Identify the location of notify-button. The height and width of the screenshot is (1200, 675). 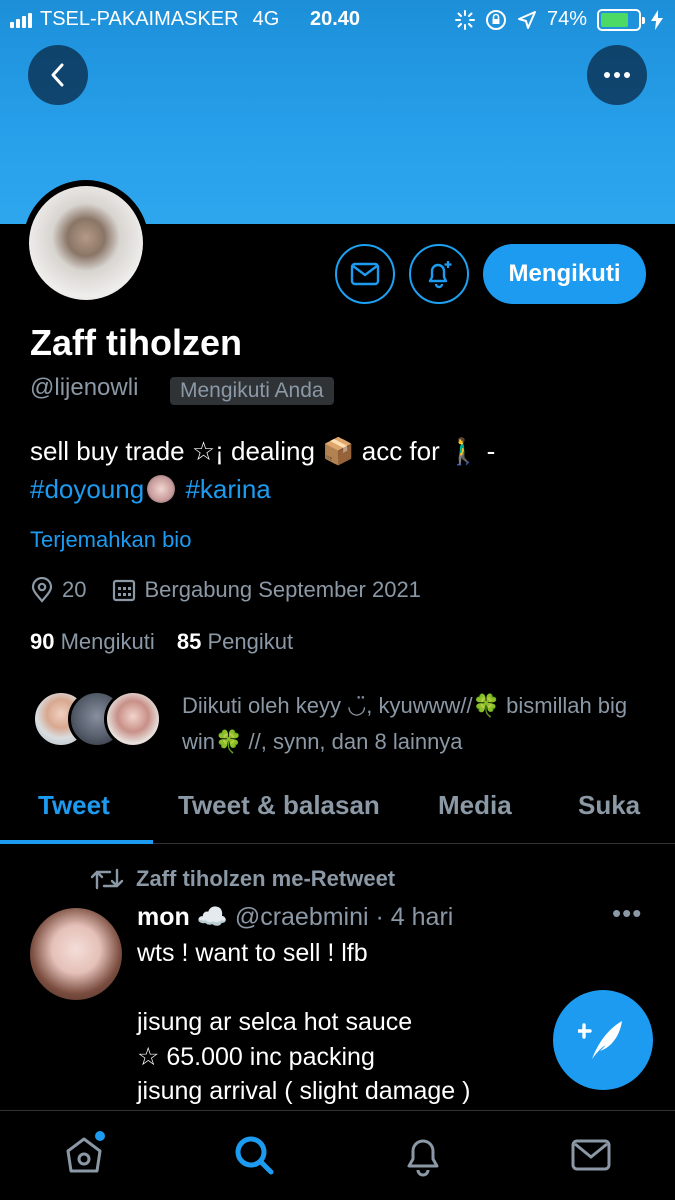
(439, 274).